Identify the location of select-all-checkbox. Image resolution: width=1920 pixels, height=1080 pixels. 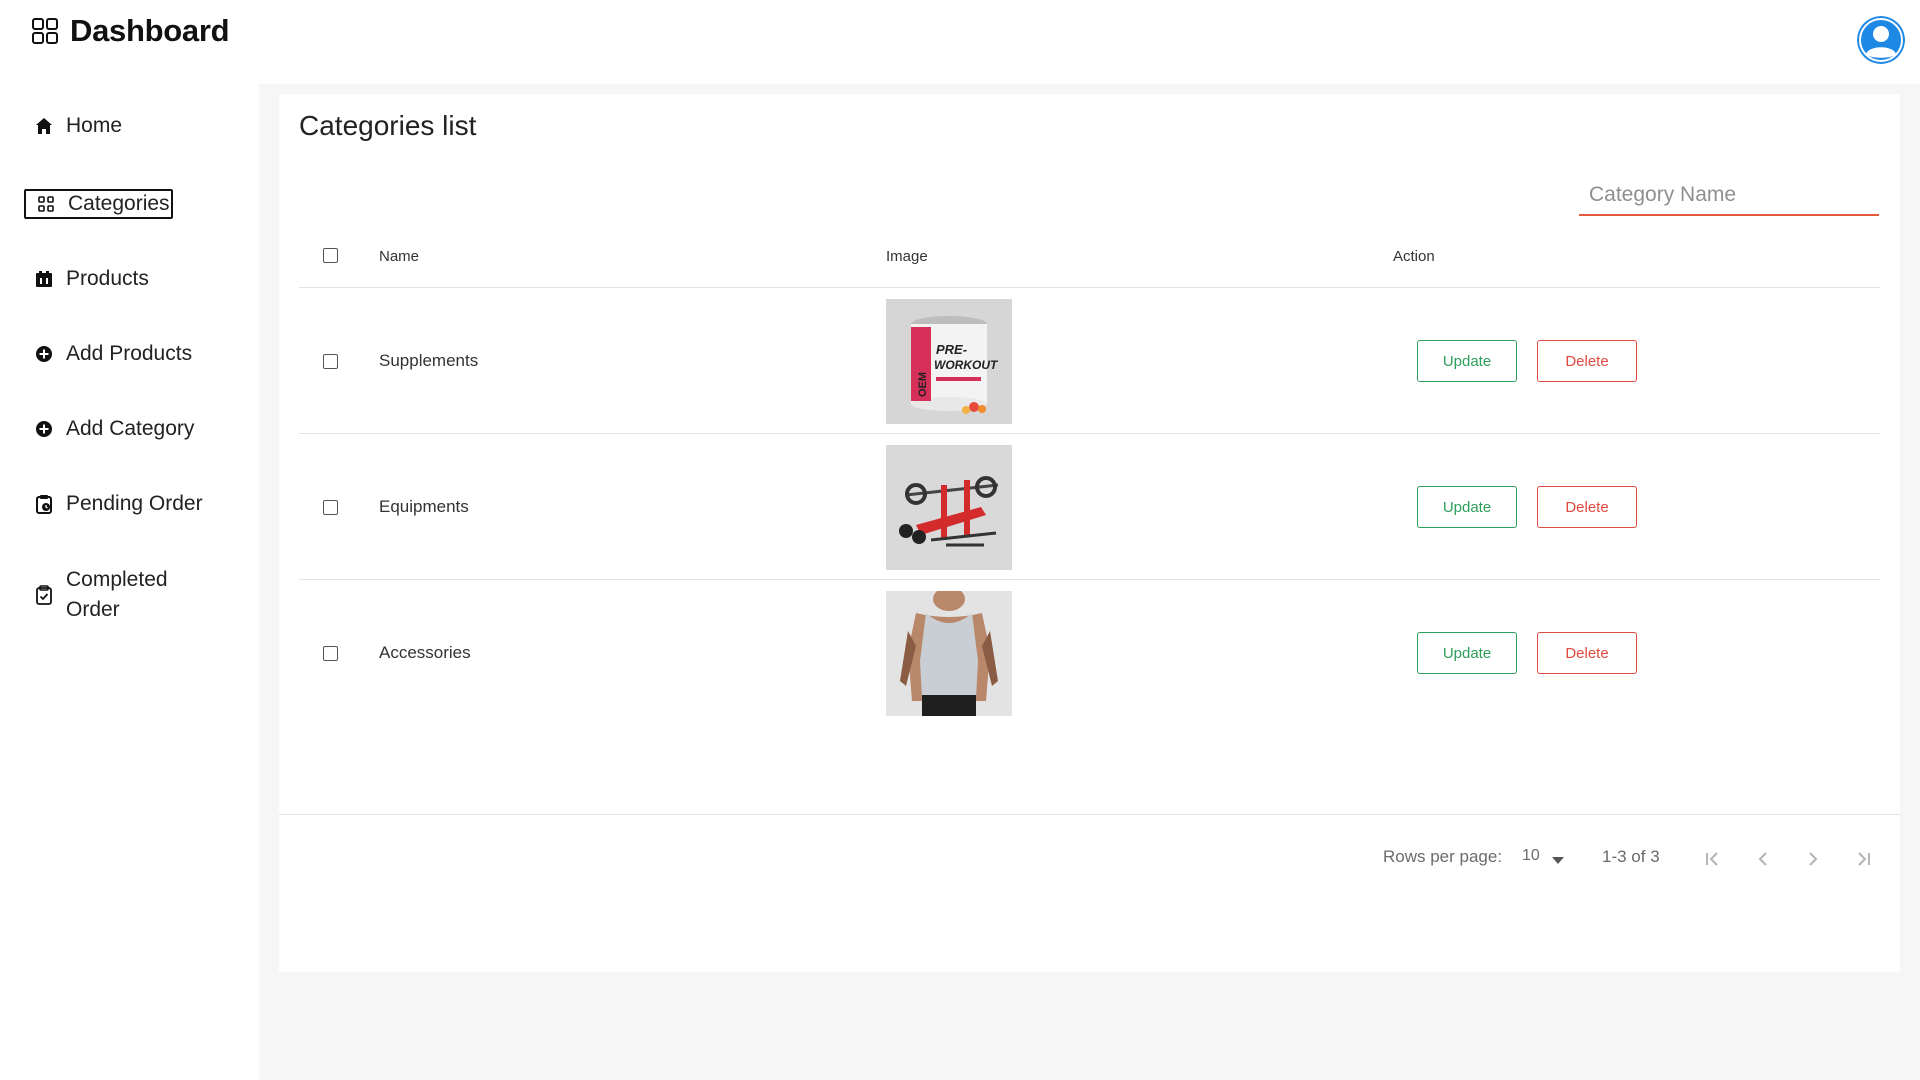
(330, 255).